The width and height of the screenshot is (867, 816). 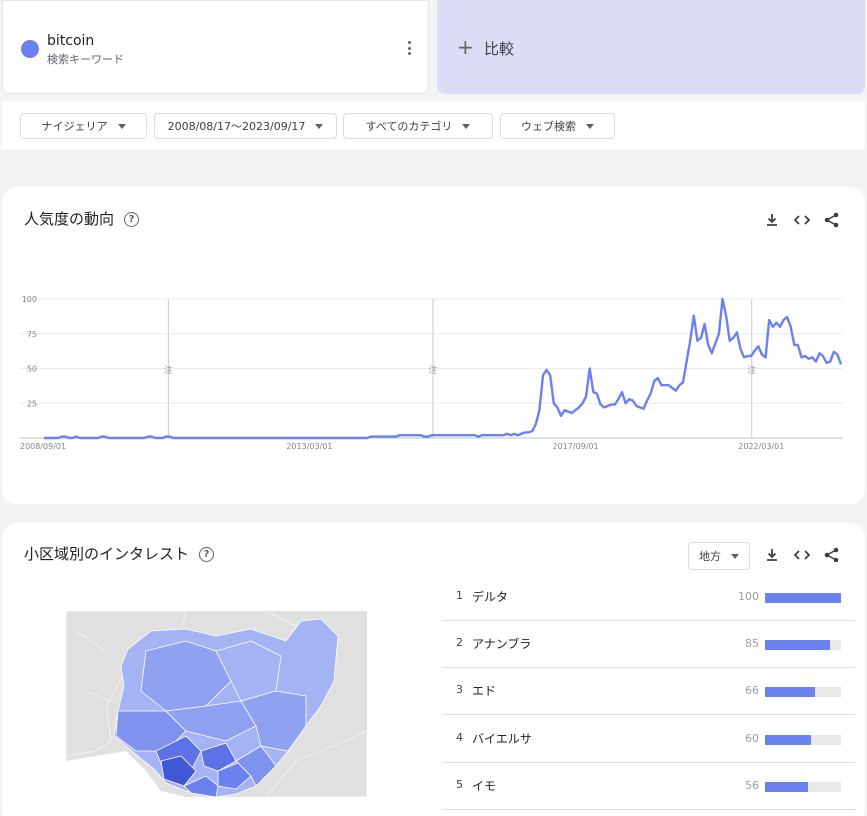 I want to click on subregion-row: 3 エド 66, so click(x=649, y=691).